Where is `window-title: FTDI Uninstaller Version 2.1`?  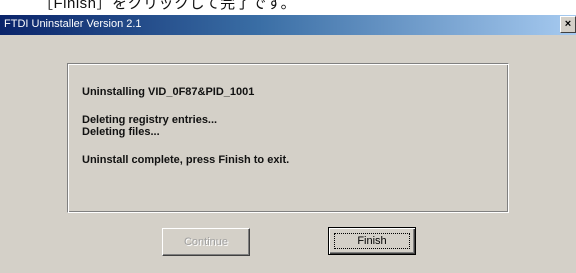
window-title: FTDI Uninstaller Version 2.1 is located at coordinates (73, 24).